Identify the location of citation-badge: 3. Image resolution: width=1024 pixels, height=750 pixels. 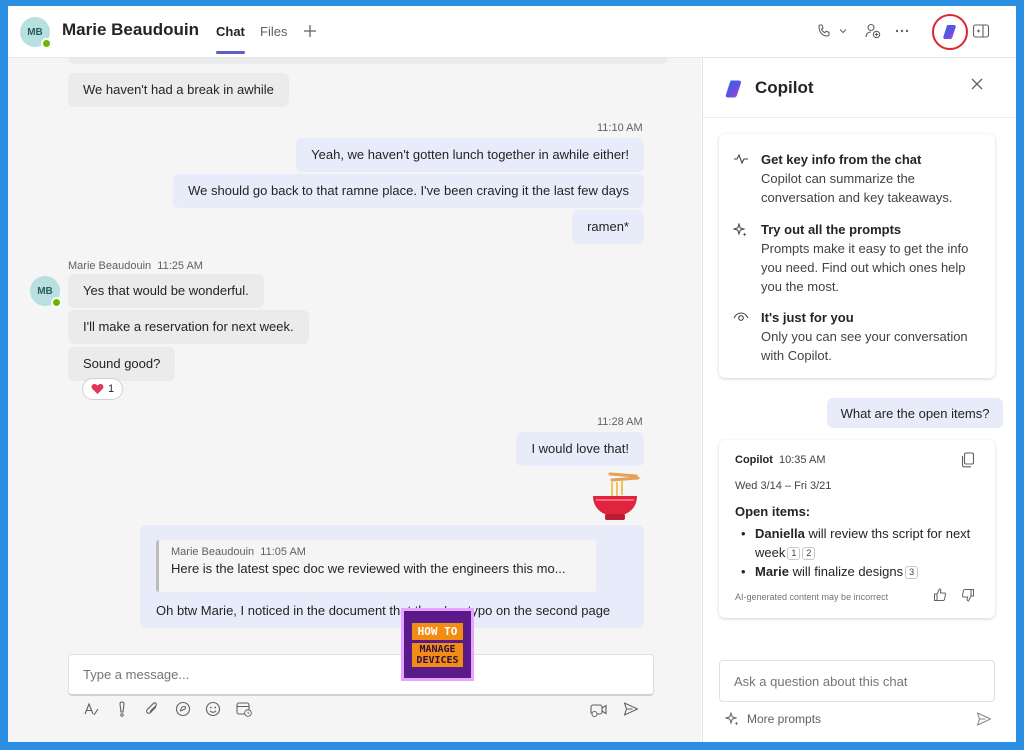
(912, 572).